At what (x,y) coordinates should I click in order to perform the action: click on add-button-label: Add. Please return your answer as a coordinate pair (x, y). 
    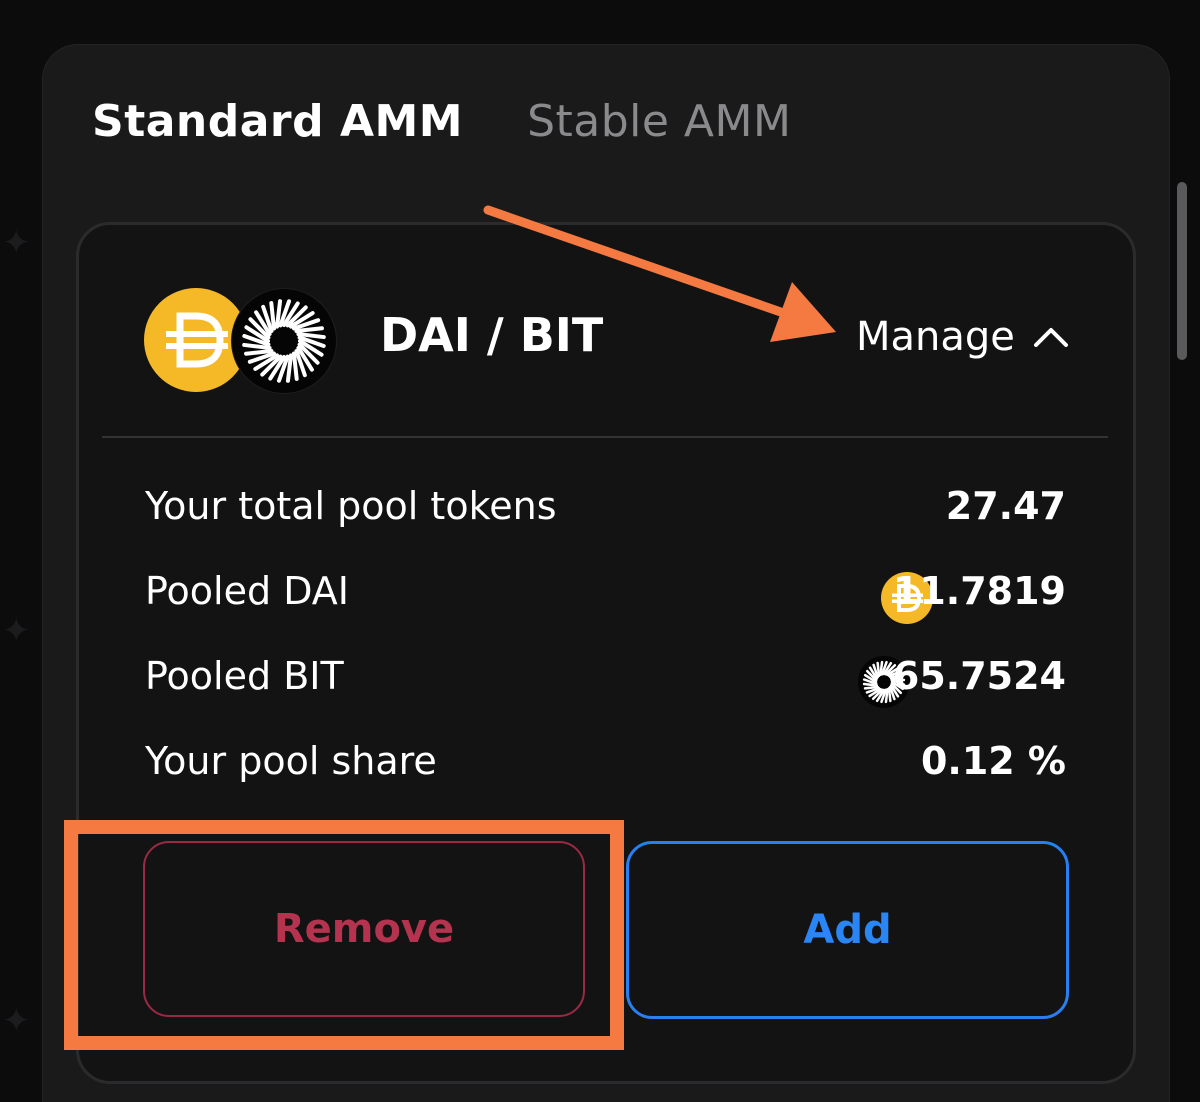
    Looking at the image, I should click on (847, 930).